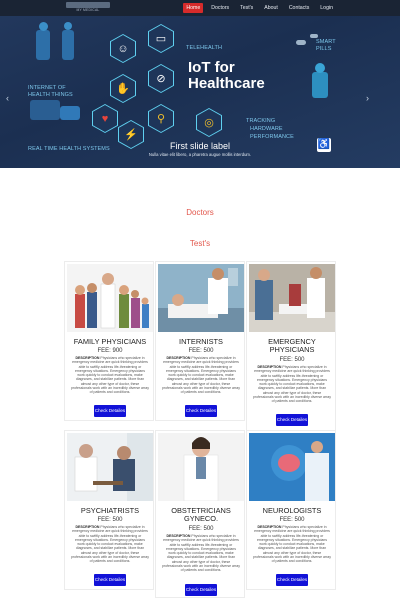 This screenshot has width=400, height=600. I want to click on card-title: INTERNISTS, so click(201, 341).